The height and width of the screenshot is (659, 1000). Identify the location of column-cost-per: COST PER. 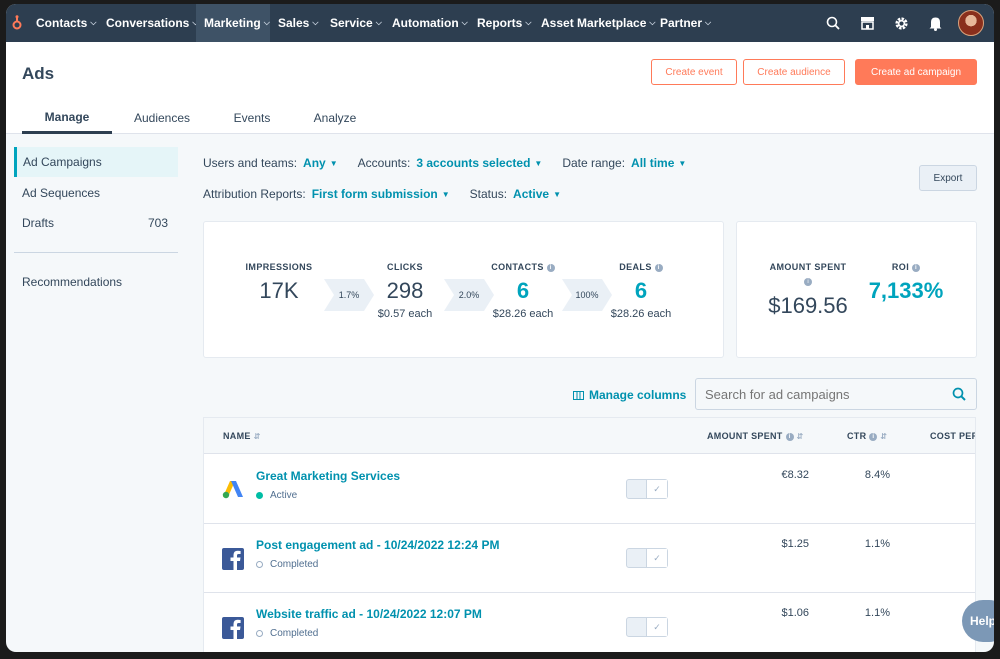
(952, 436).